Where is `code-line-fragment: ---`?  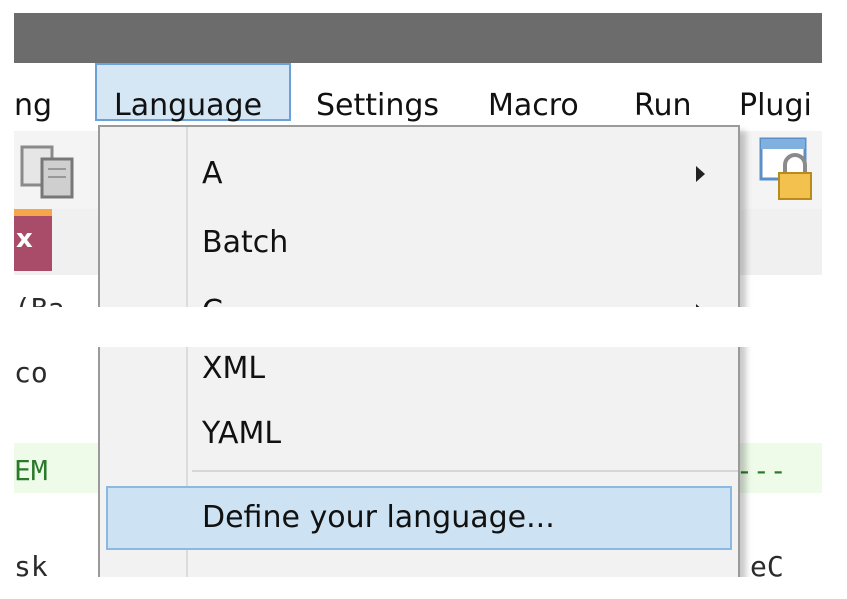
code-line-fragment: --- is located at coordinates (761, 470).